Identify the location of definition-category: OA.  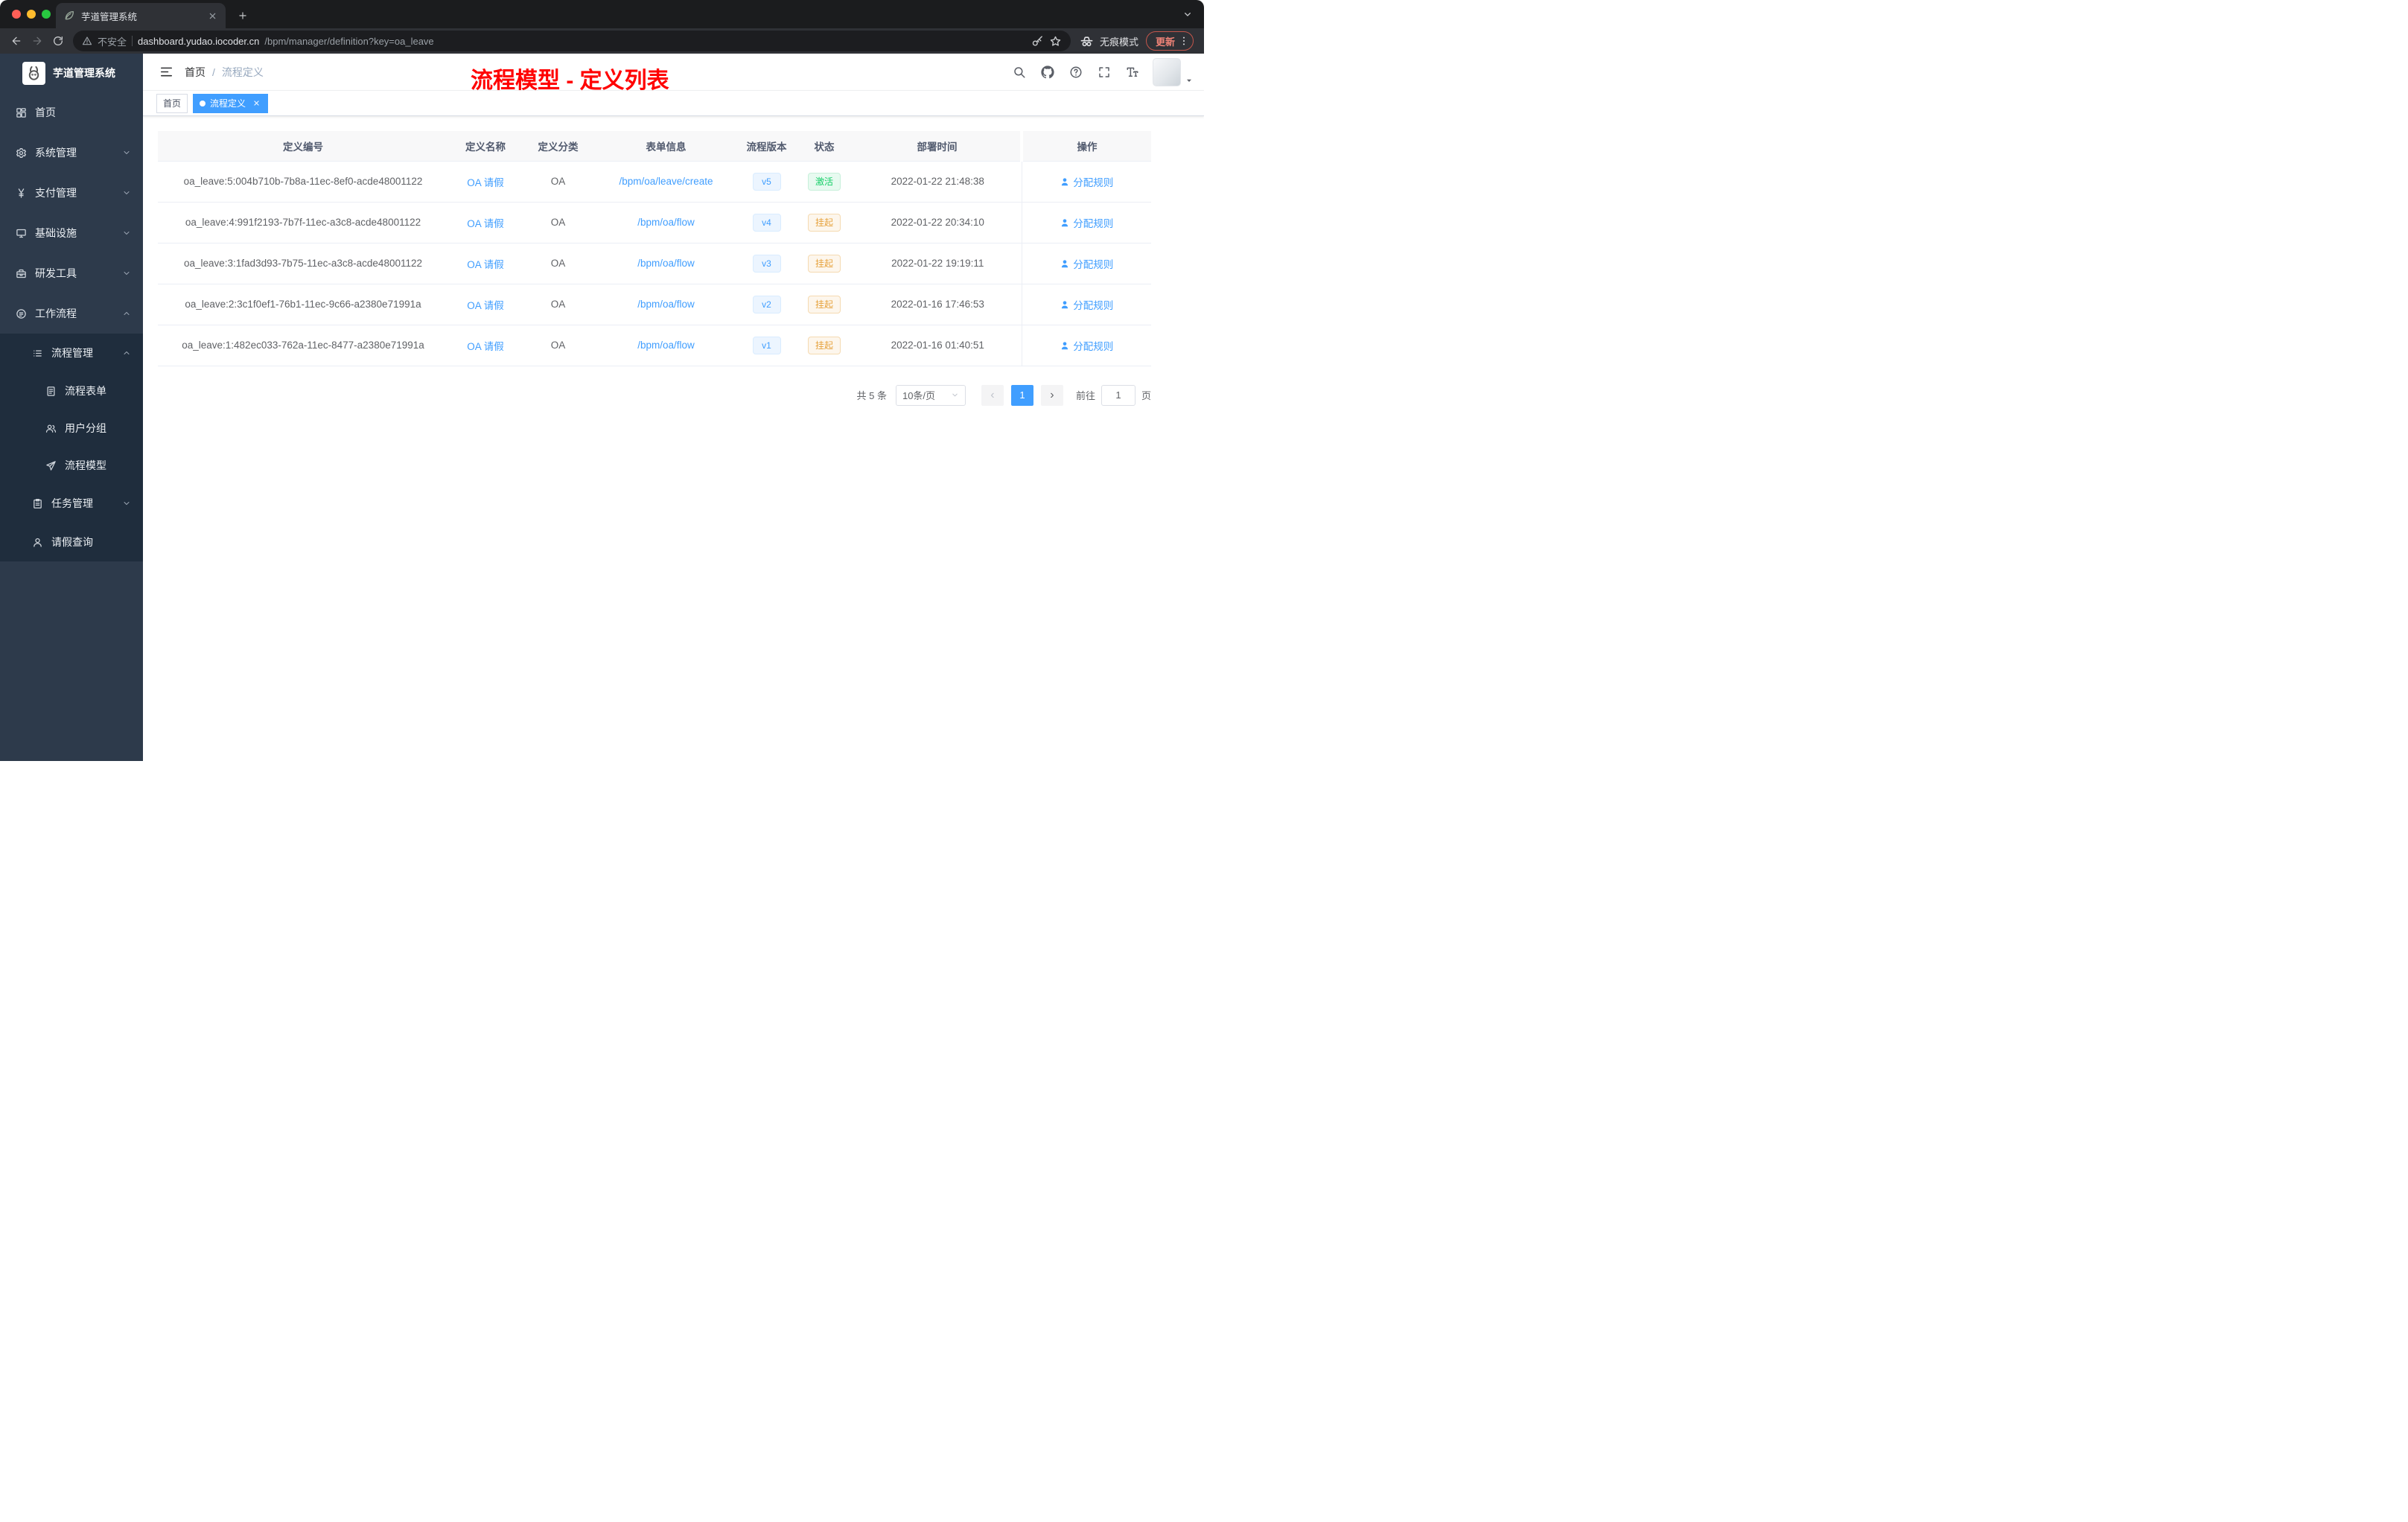
(558, 263).